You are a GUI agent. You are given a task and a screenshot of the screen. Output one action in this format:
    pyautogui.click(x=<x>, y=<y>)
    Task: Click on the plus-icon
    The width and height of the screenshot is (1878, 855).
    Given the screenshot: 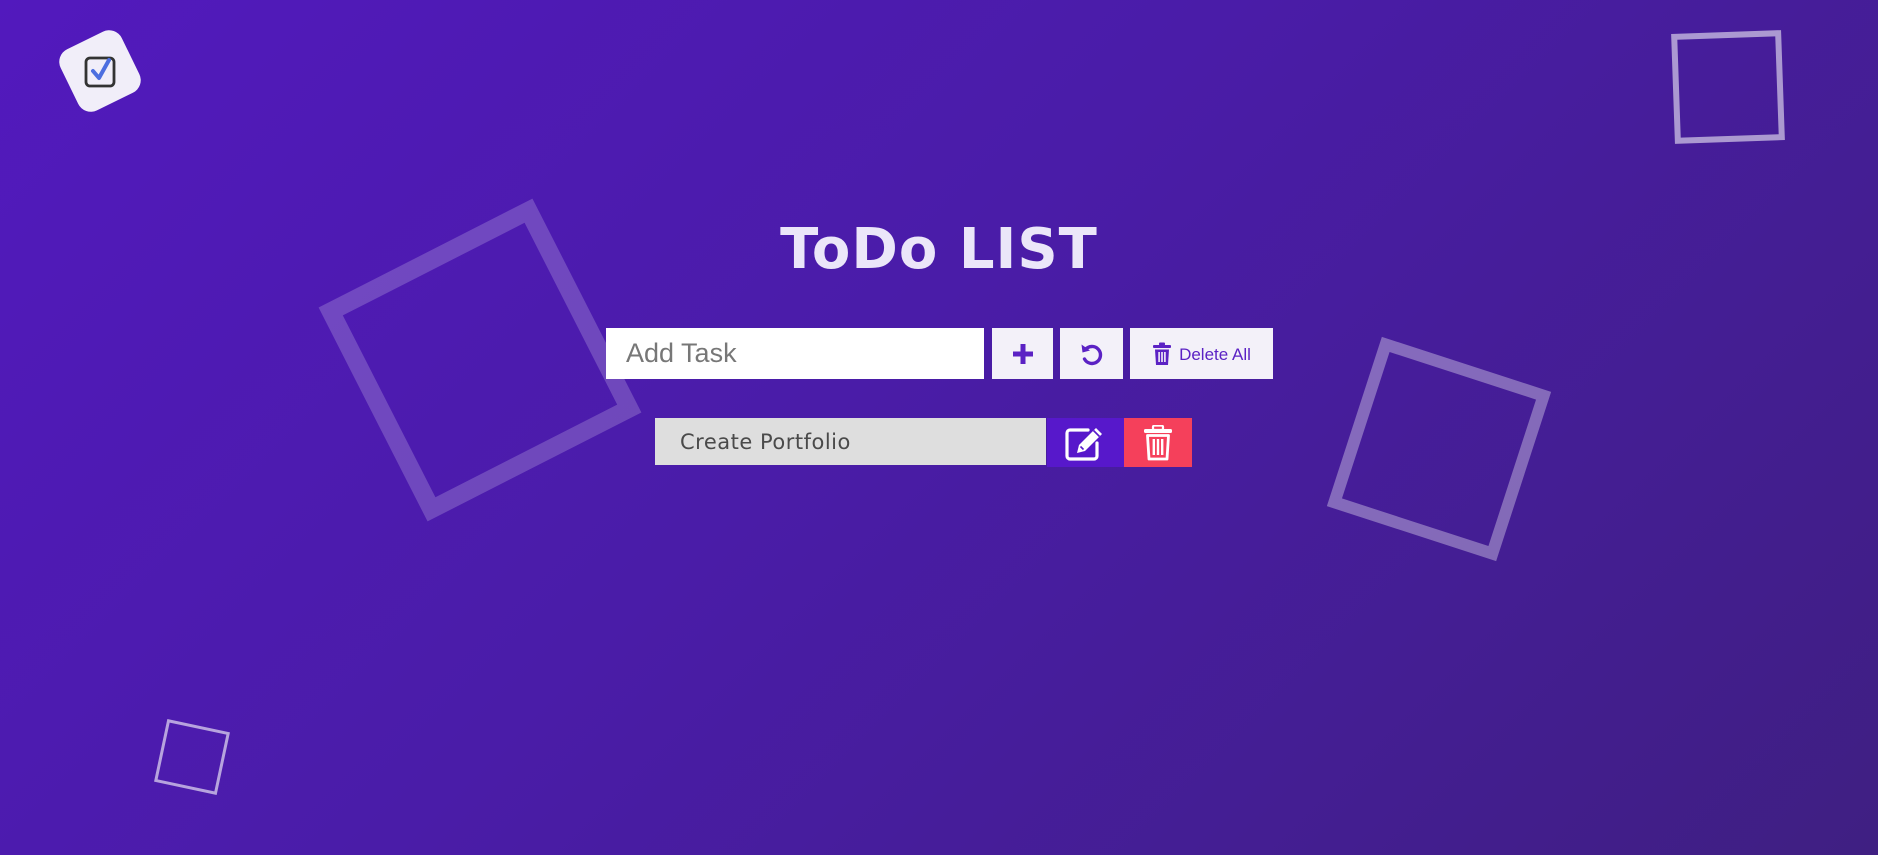 What is the action you would take?
    pyautogui.click(x=1022, y=353)
    